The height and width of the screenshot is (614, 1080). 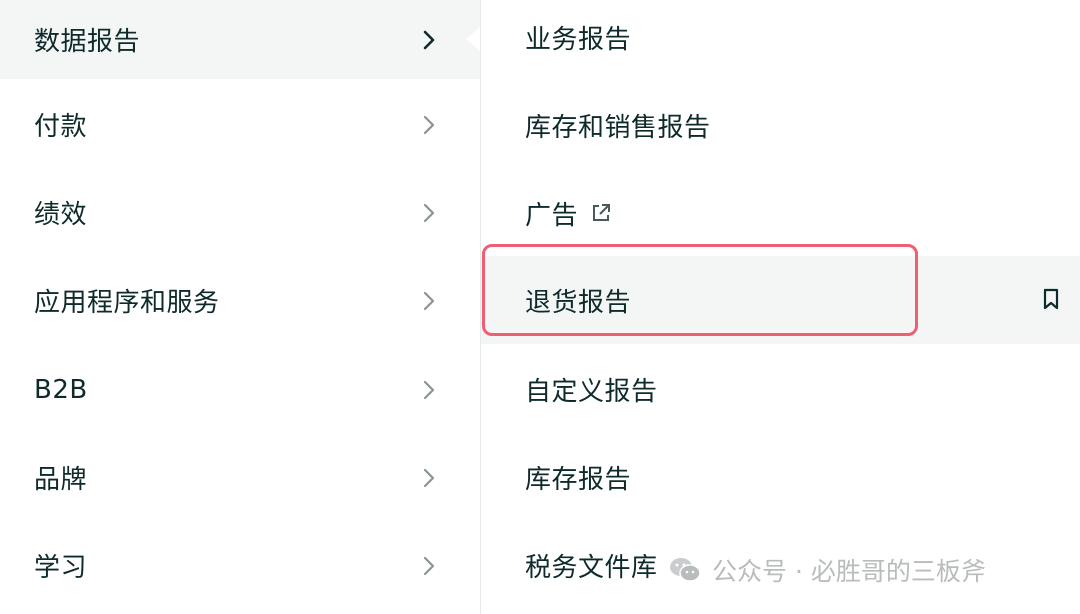 I want to click on menu-item-learn: 学习, so click(x=240, y=565).